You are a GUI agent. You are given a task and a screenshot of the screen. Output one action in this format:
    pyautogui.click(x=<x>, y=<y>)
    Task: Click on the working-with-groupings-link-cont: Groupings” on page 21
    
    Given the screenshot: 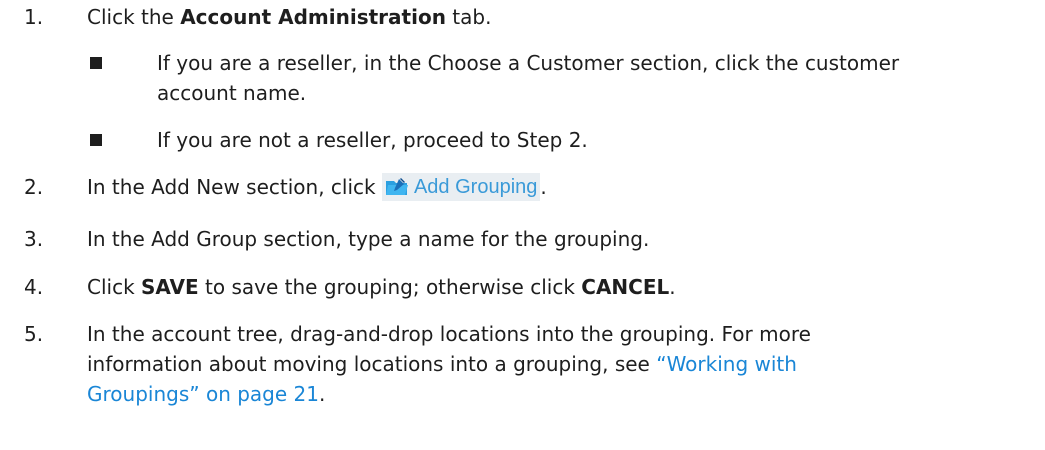 What is the action you would take?
    pyautogui.click(x=203, y=394)
    